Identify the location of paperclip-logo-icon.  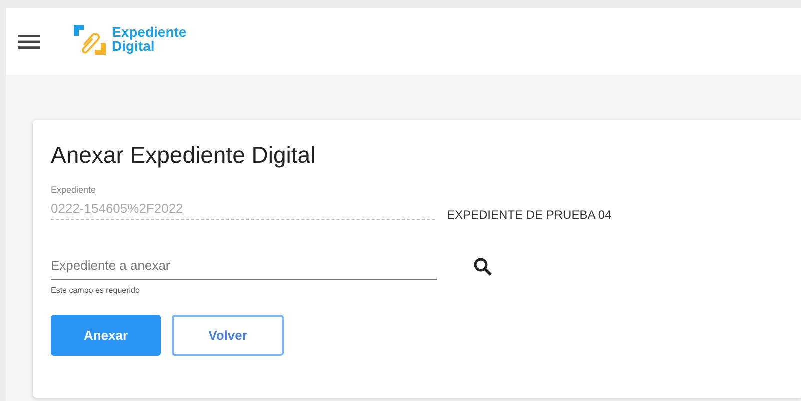
(90, 39).